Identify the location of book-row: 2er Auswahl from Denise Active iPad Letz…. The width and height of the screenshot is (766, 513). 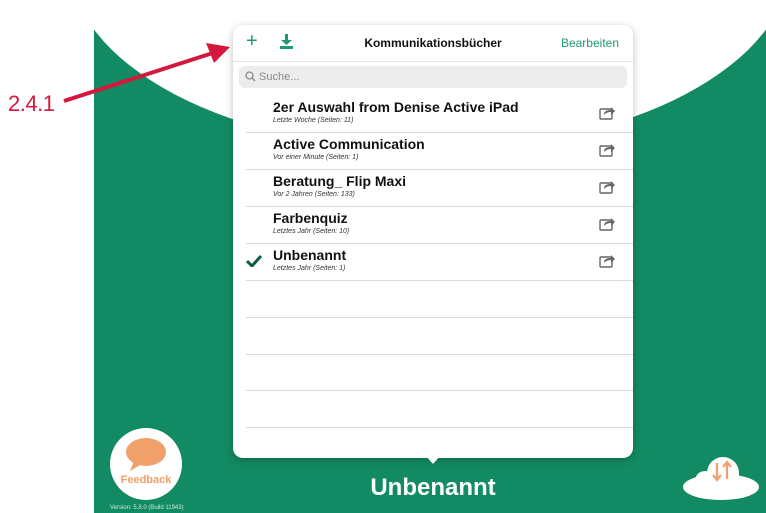
(439, 114).